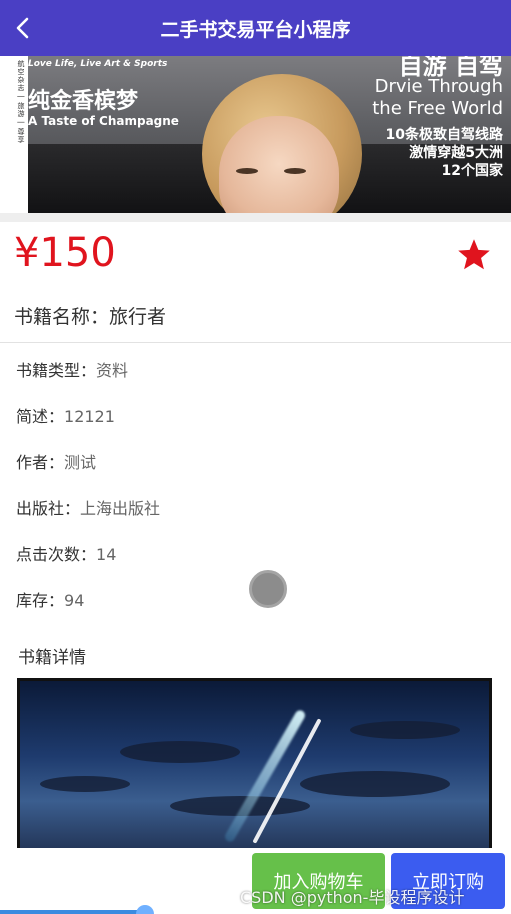 The height and width of the screenshot is (914, 511). I want to click on info-label: 出版社：, so click(48, 508).